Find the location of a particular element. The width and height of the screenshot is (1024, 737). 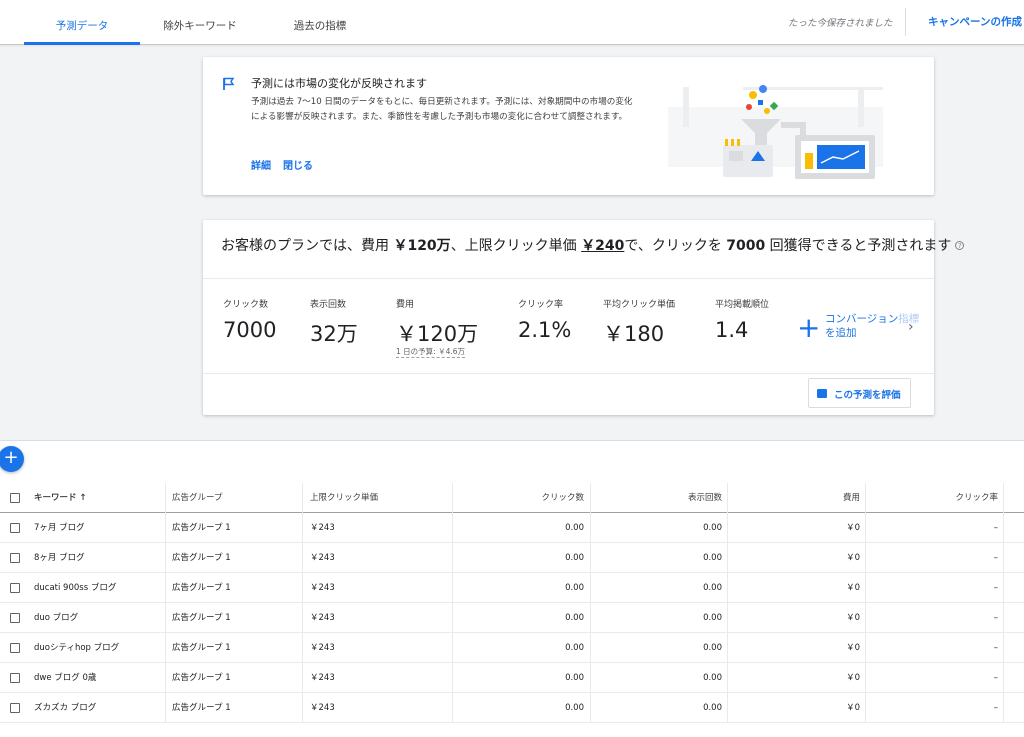

metric-label: 表示回数 is located at coordinates (328, 305).